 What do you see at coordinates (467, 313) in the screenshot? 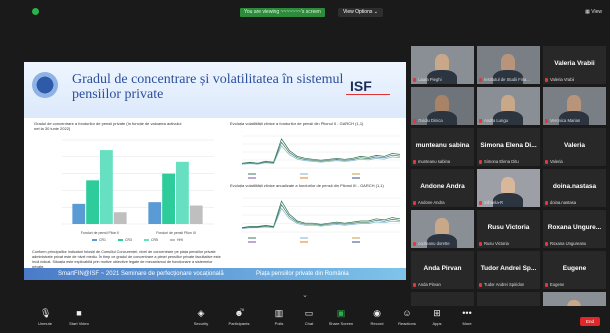
I see `more-icon: •••` at bounding box center [467, 313].